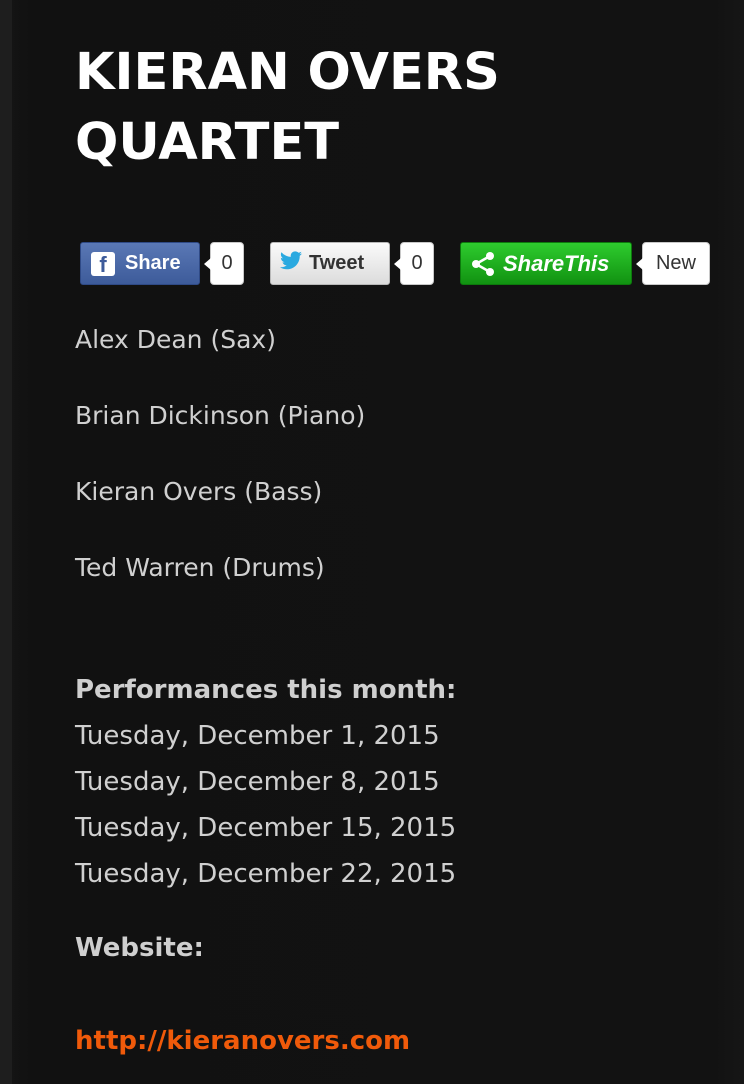  What do you see at coordinates (266, 874) in the screenshot?
I see `performance-date: Tuesday, December 22, 2015` at bounding box center [266, 874].